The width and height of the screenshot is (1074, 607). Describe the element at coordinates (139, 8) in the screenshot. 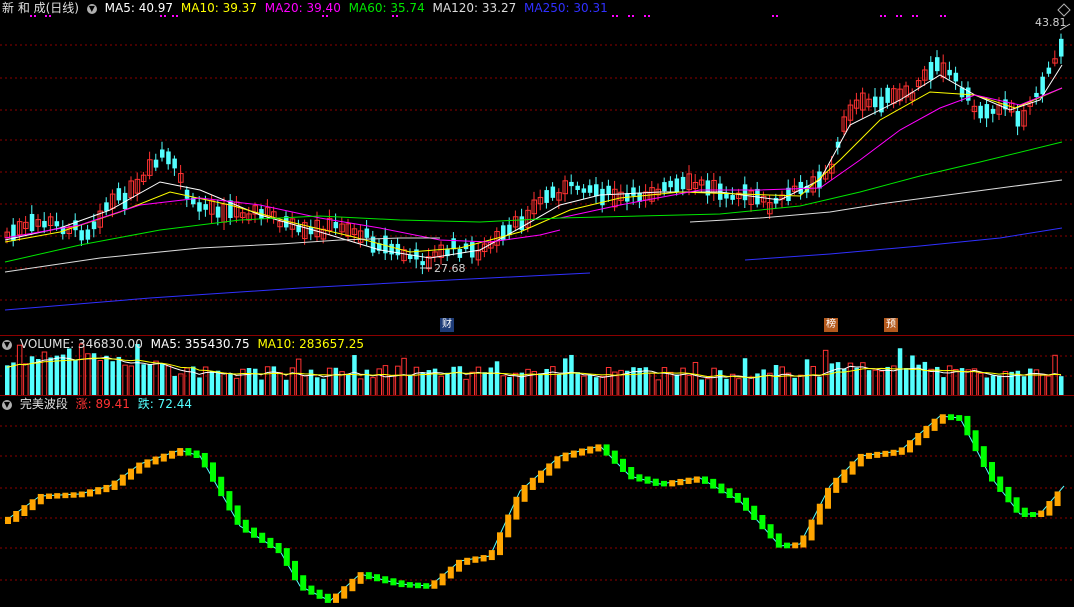

I see `ma5-label: MA5: 40.97` at that location.